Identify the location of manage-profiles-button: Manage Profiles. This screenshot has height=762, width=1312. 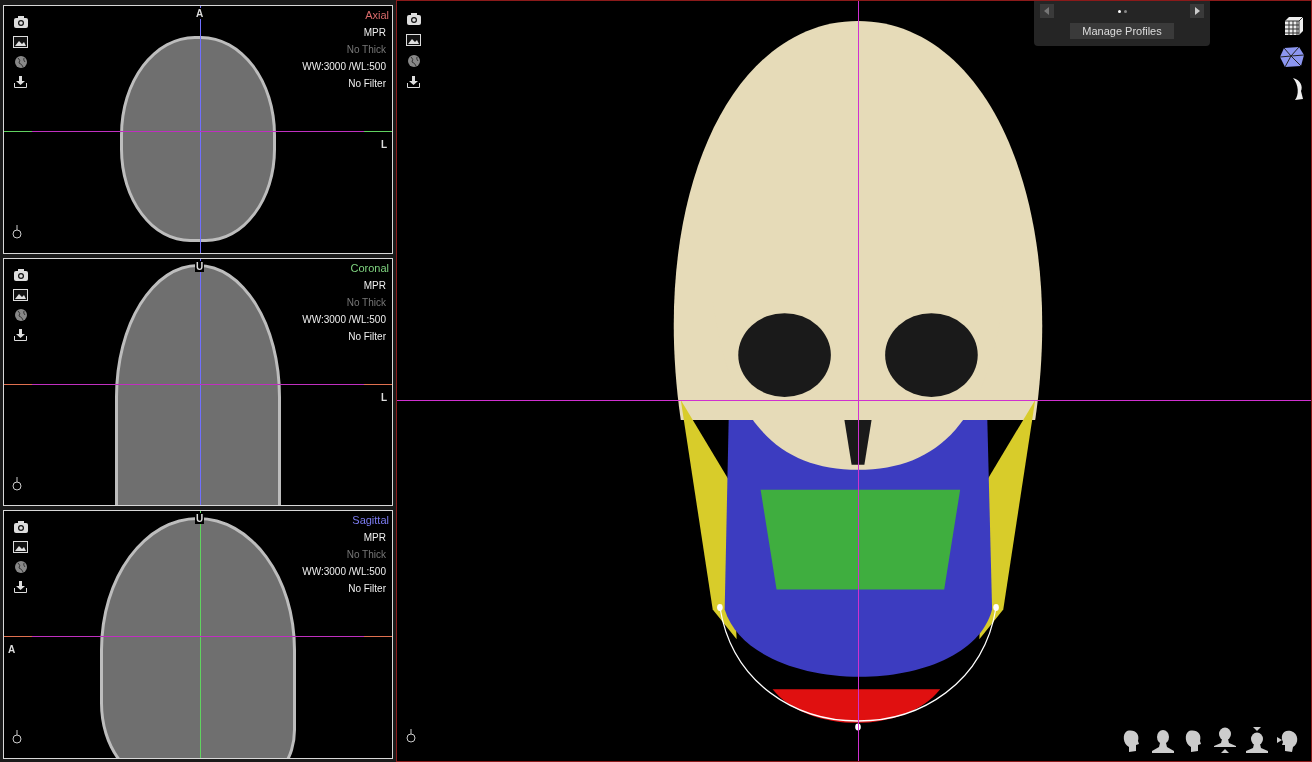
(1122, 31).